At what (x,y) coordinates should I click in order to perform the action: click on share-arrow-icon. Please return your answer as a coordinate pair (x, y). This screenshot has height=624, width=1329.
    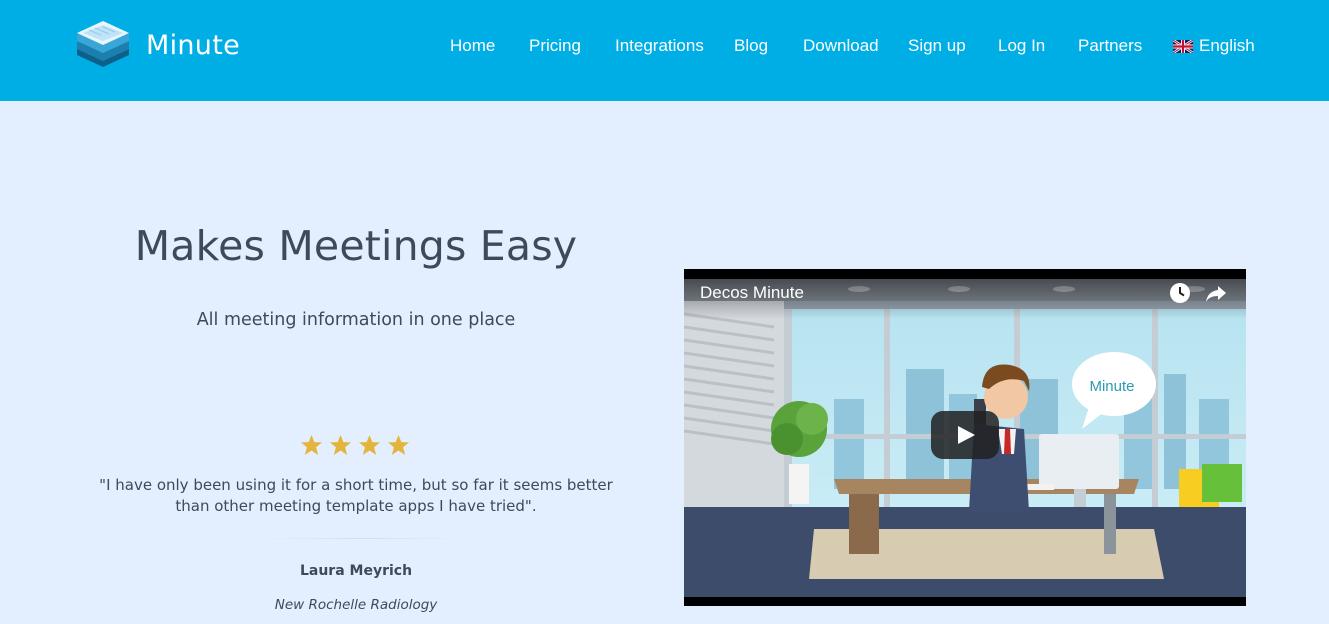
    Looking at the image, I should click on (1216, 293).